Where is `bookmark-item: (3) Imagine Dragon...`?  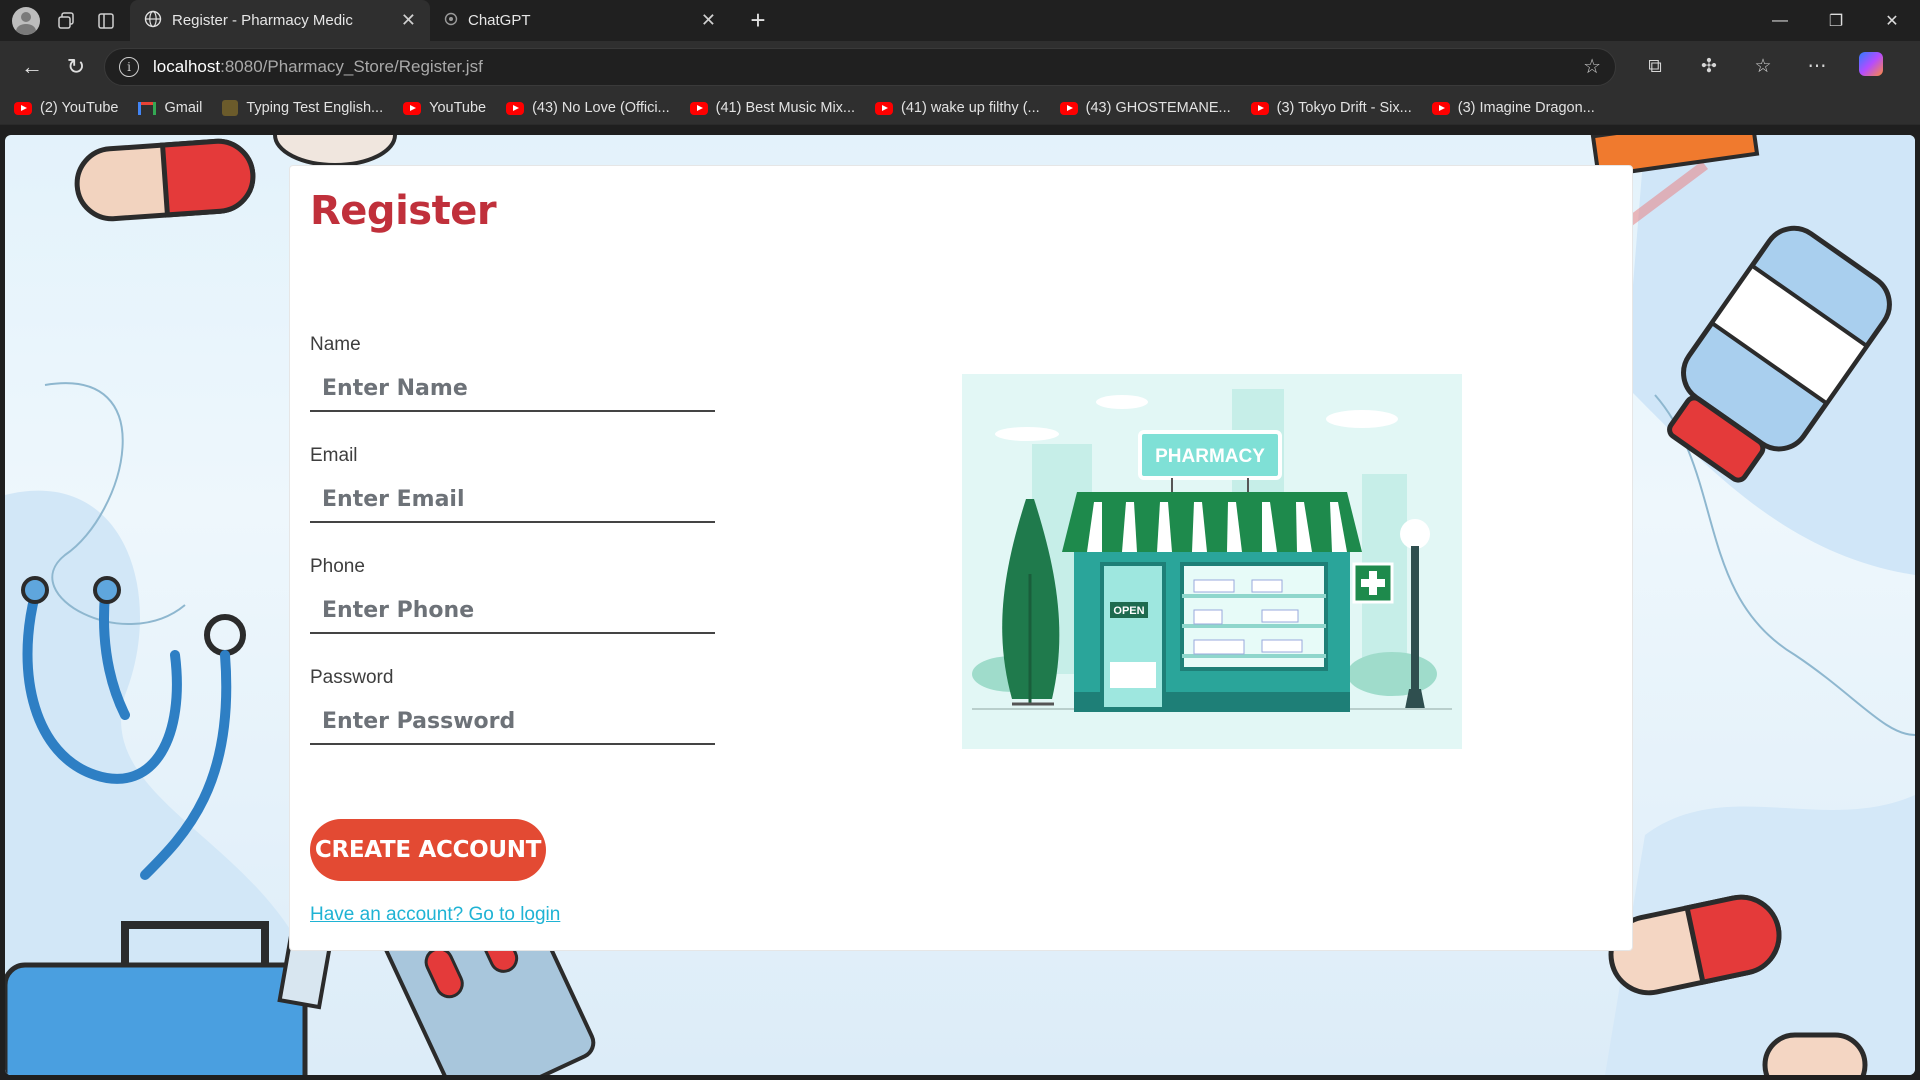 bookmark-item: (3) Imagine Dragon... is located at coordinates (1513, 108).